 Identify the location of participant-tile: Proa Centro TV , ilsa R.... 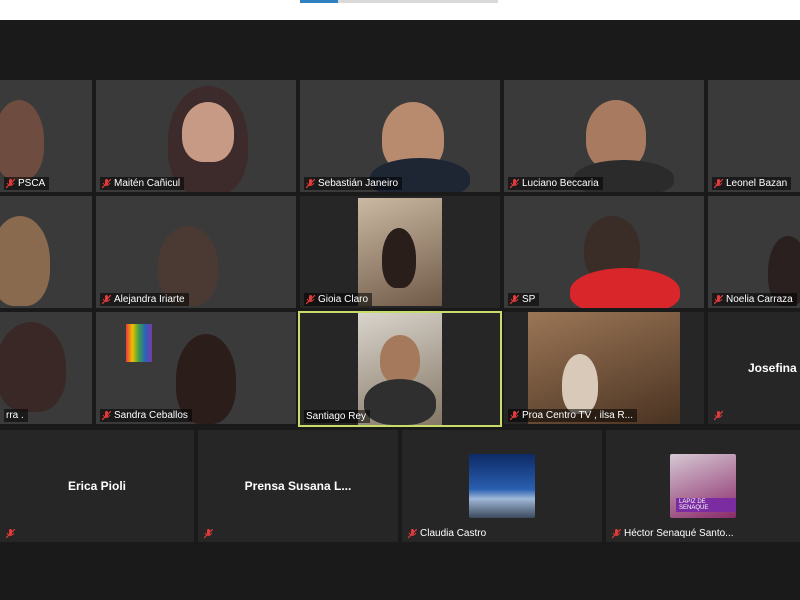
(604, 368).